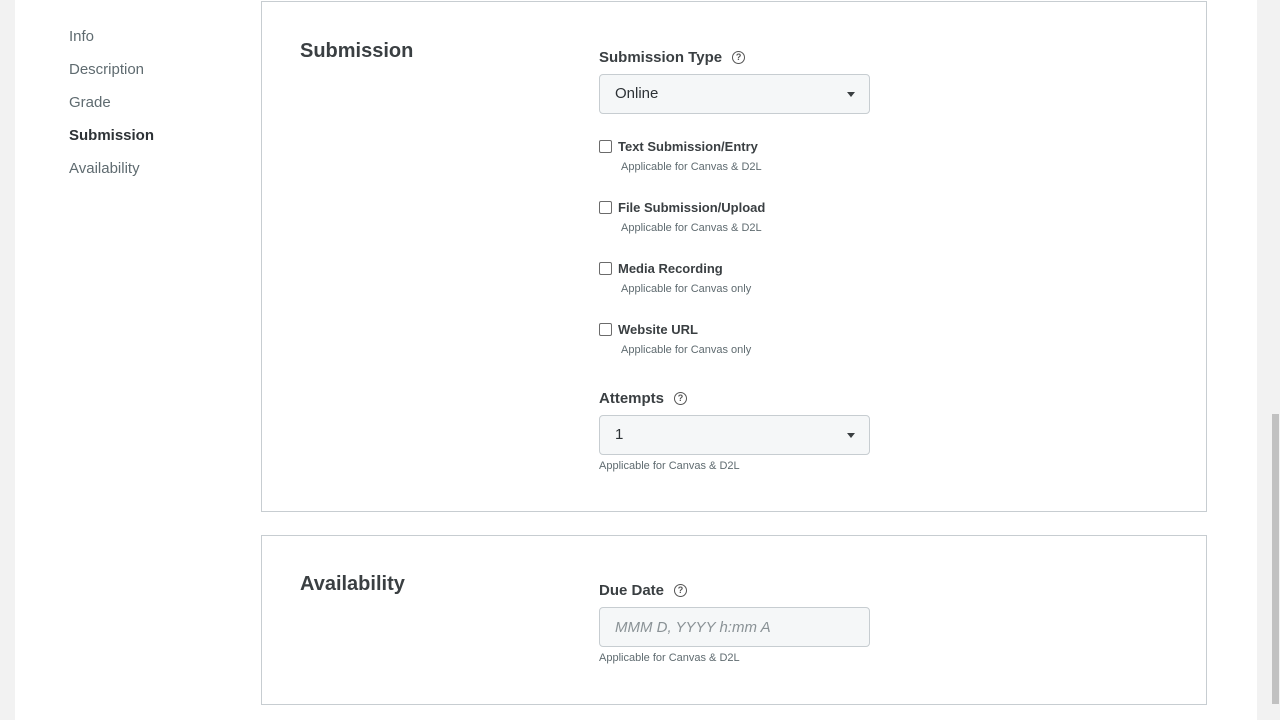 The width and height of the screenshot is (1280, 720). What do you see at coordinates (352, 584) in the screenshot?
I see `availability-title: Availability` at bounding box center [352, 584].